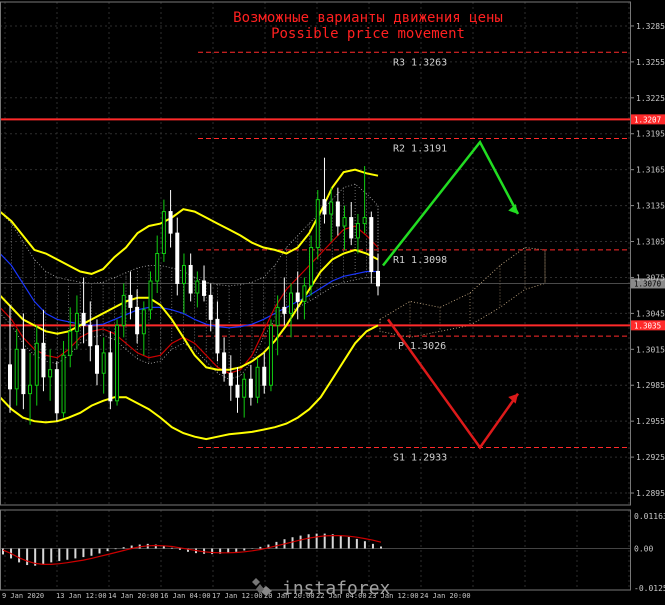 This screenshot has height=605, width=665. Describe the element at coordinates (336, 588) in the screenshot. I see `watermark-text: instaforex` at that location.